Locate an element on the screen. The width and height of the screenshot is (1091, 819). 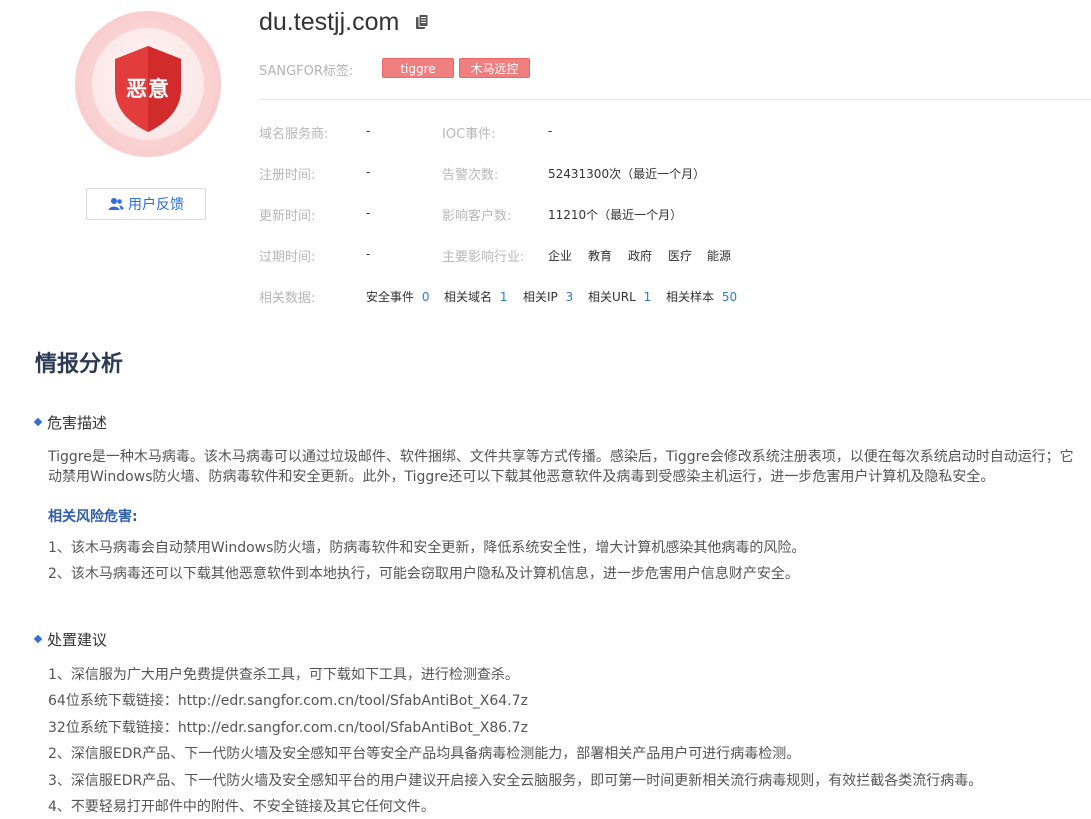
related-item-count: 0 is located at coordinates (426, 297).